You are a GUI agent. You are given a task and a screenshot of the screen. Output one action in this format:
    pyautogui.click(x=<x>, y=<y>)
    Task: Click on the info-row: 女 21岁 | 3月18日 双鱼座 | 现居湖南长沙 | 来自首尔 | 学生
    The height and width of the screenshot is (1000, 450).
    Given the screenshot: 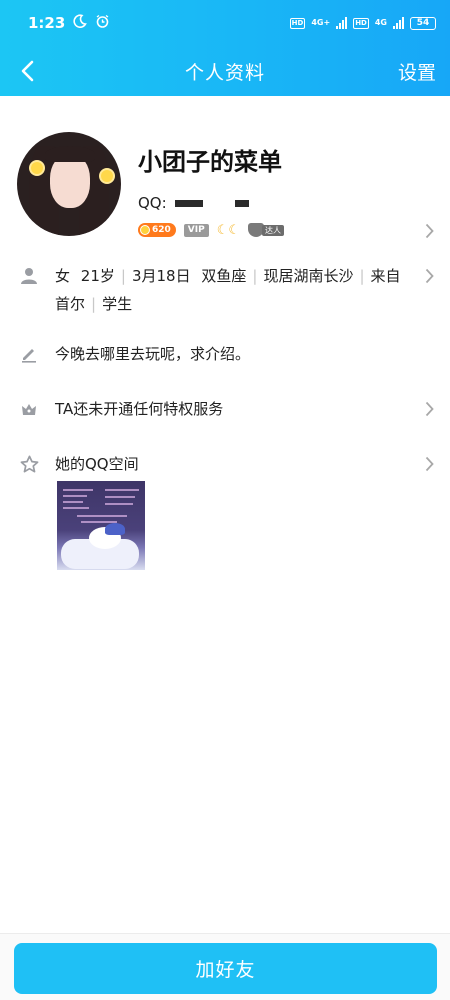 What is the action you would take?
    pyautogui.click(x=225, y=292)
    